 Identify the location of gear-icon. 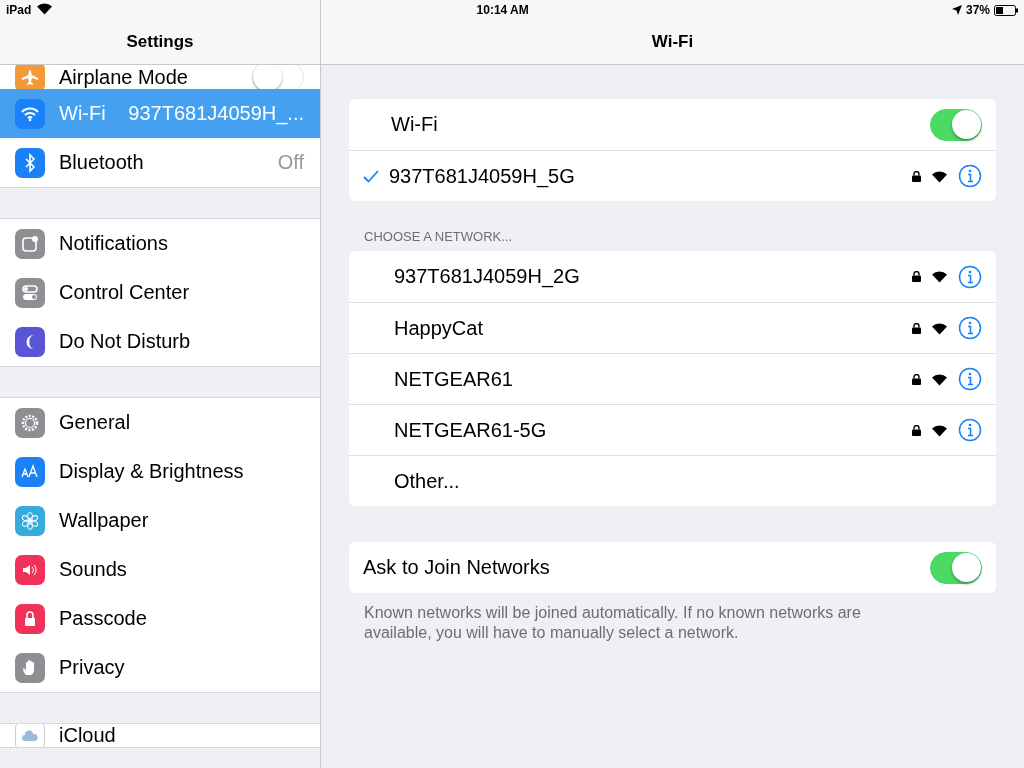
(30, 422).